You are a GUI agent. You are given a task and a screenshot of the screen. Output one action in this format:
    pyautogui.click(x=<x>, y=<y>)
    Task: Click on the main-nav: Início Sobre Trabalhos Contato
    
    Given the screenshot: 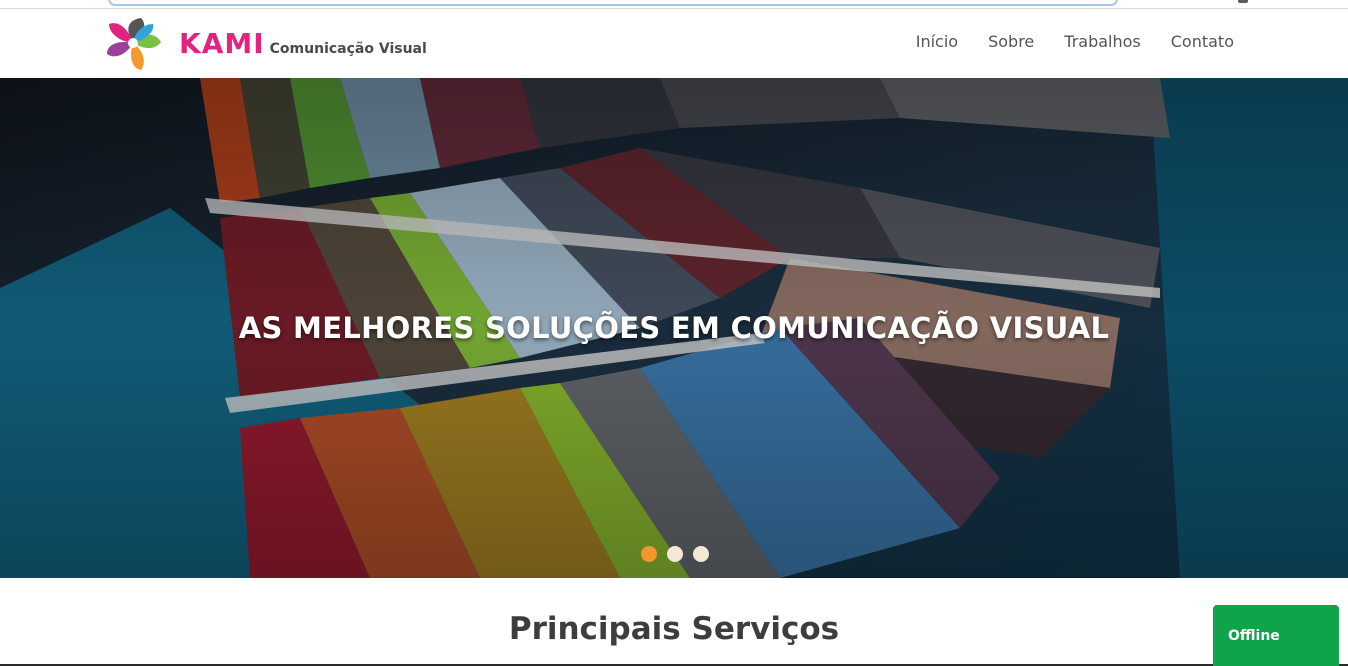 What is the action you would take?
    pyautogui.click(x=1075, y=41)
    